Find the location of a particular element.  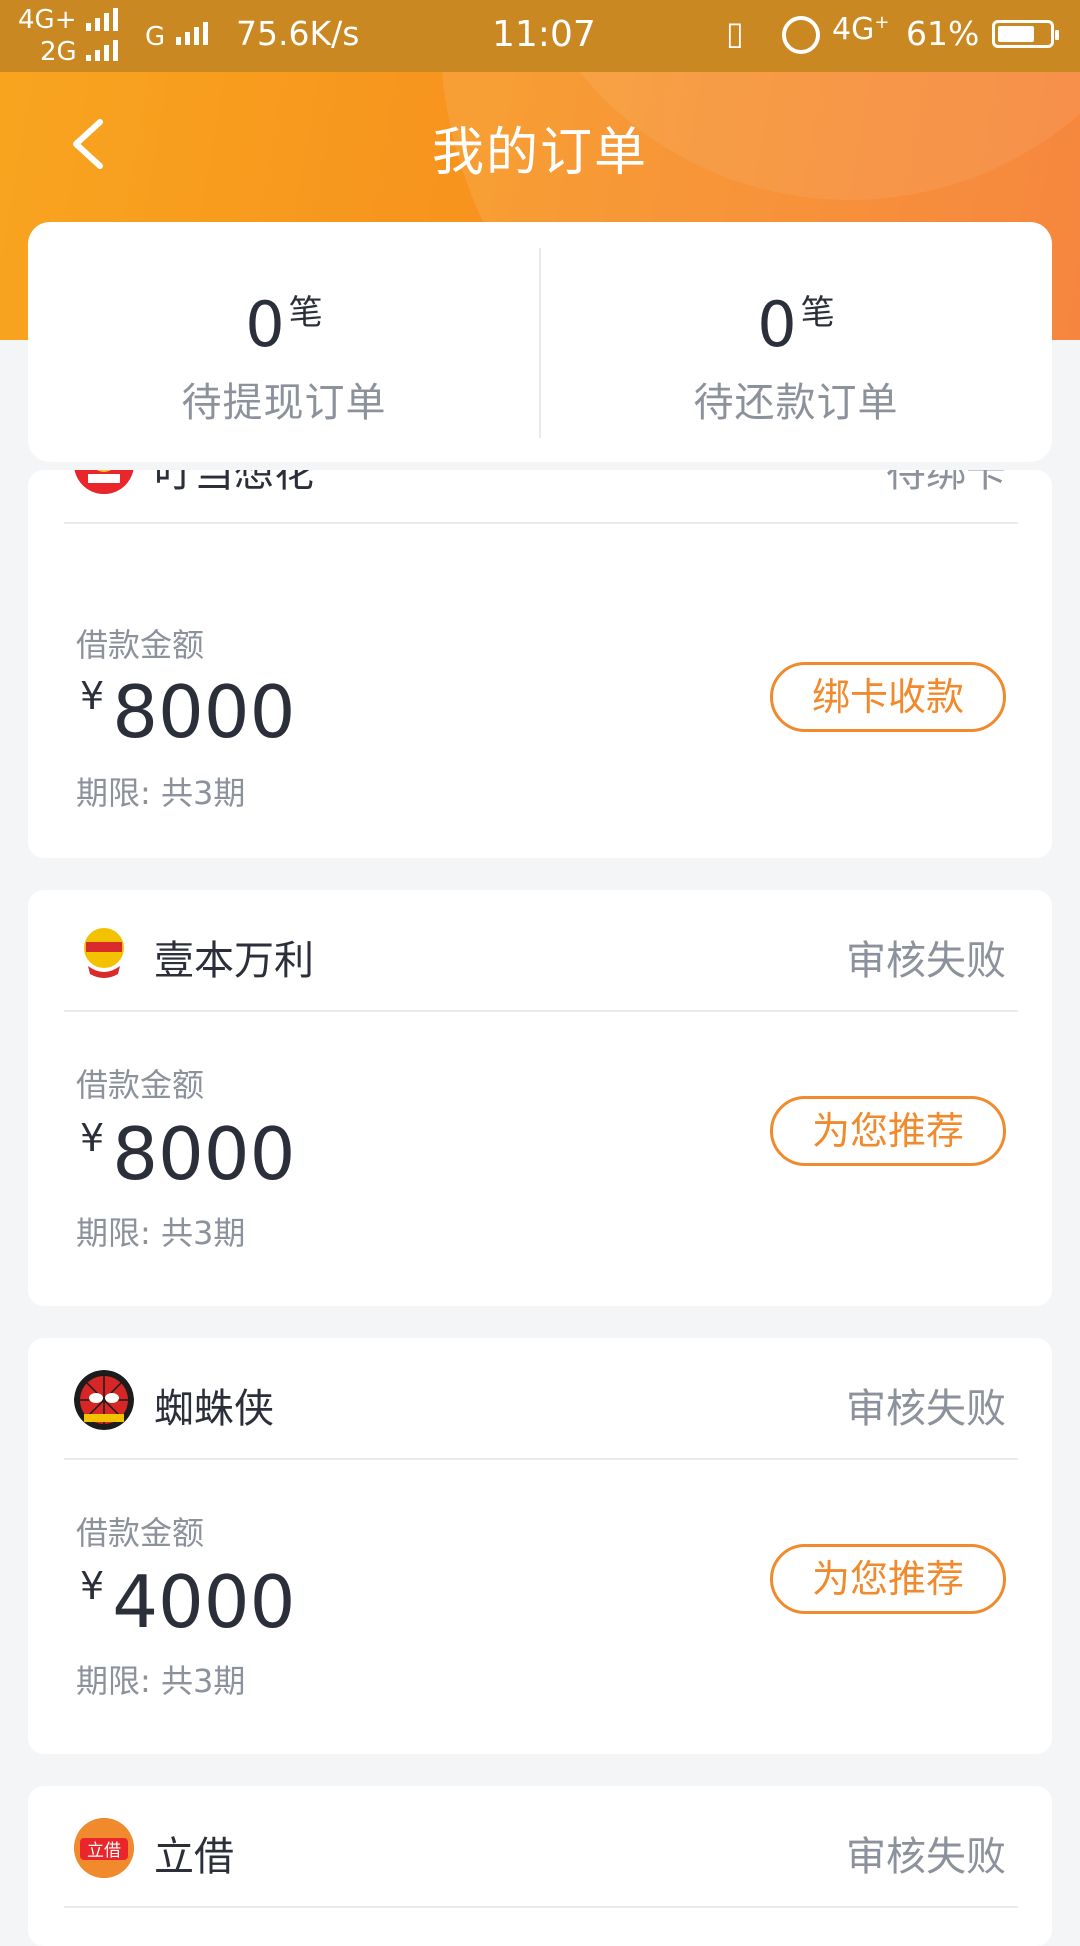

order-header: 壹本万利 审核失败 is located at coordinates (540, 951).